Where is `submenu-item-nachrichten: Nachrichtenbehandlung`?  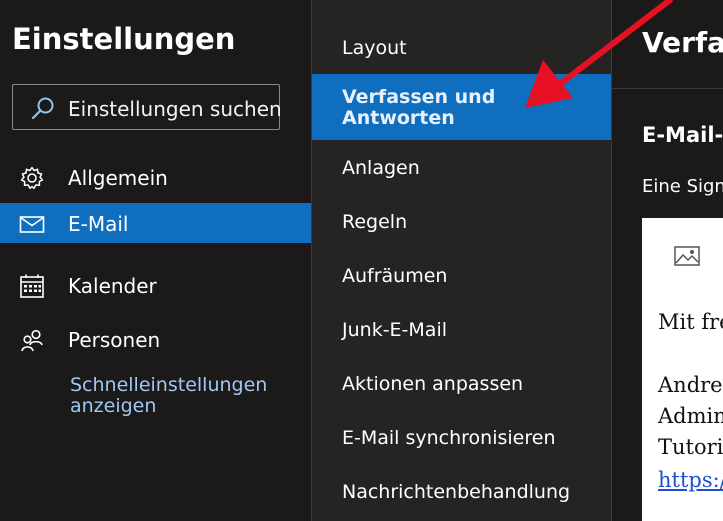 submenu-item-nachrichten: Nachrichtenbehandlung is located at coordinates (461, 493).